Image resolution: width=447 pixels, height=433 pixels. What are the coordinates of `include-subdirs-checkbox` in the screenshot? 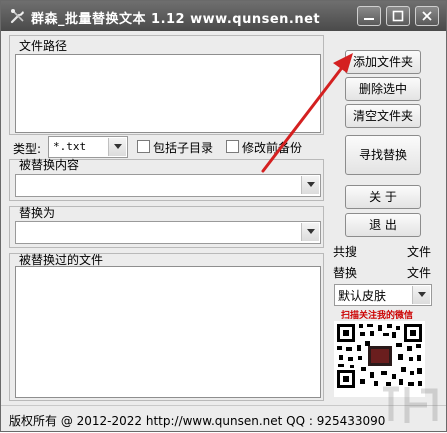 It's located at (143, 146).